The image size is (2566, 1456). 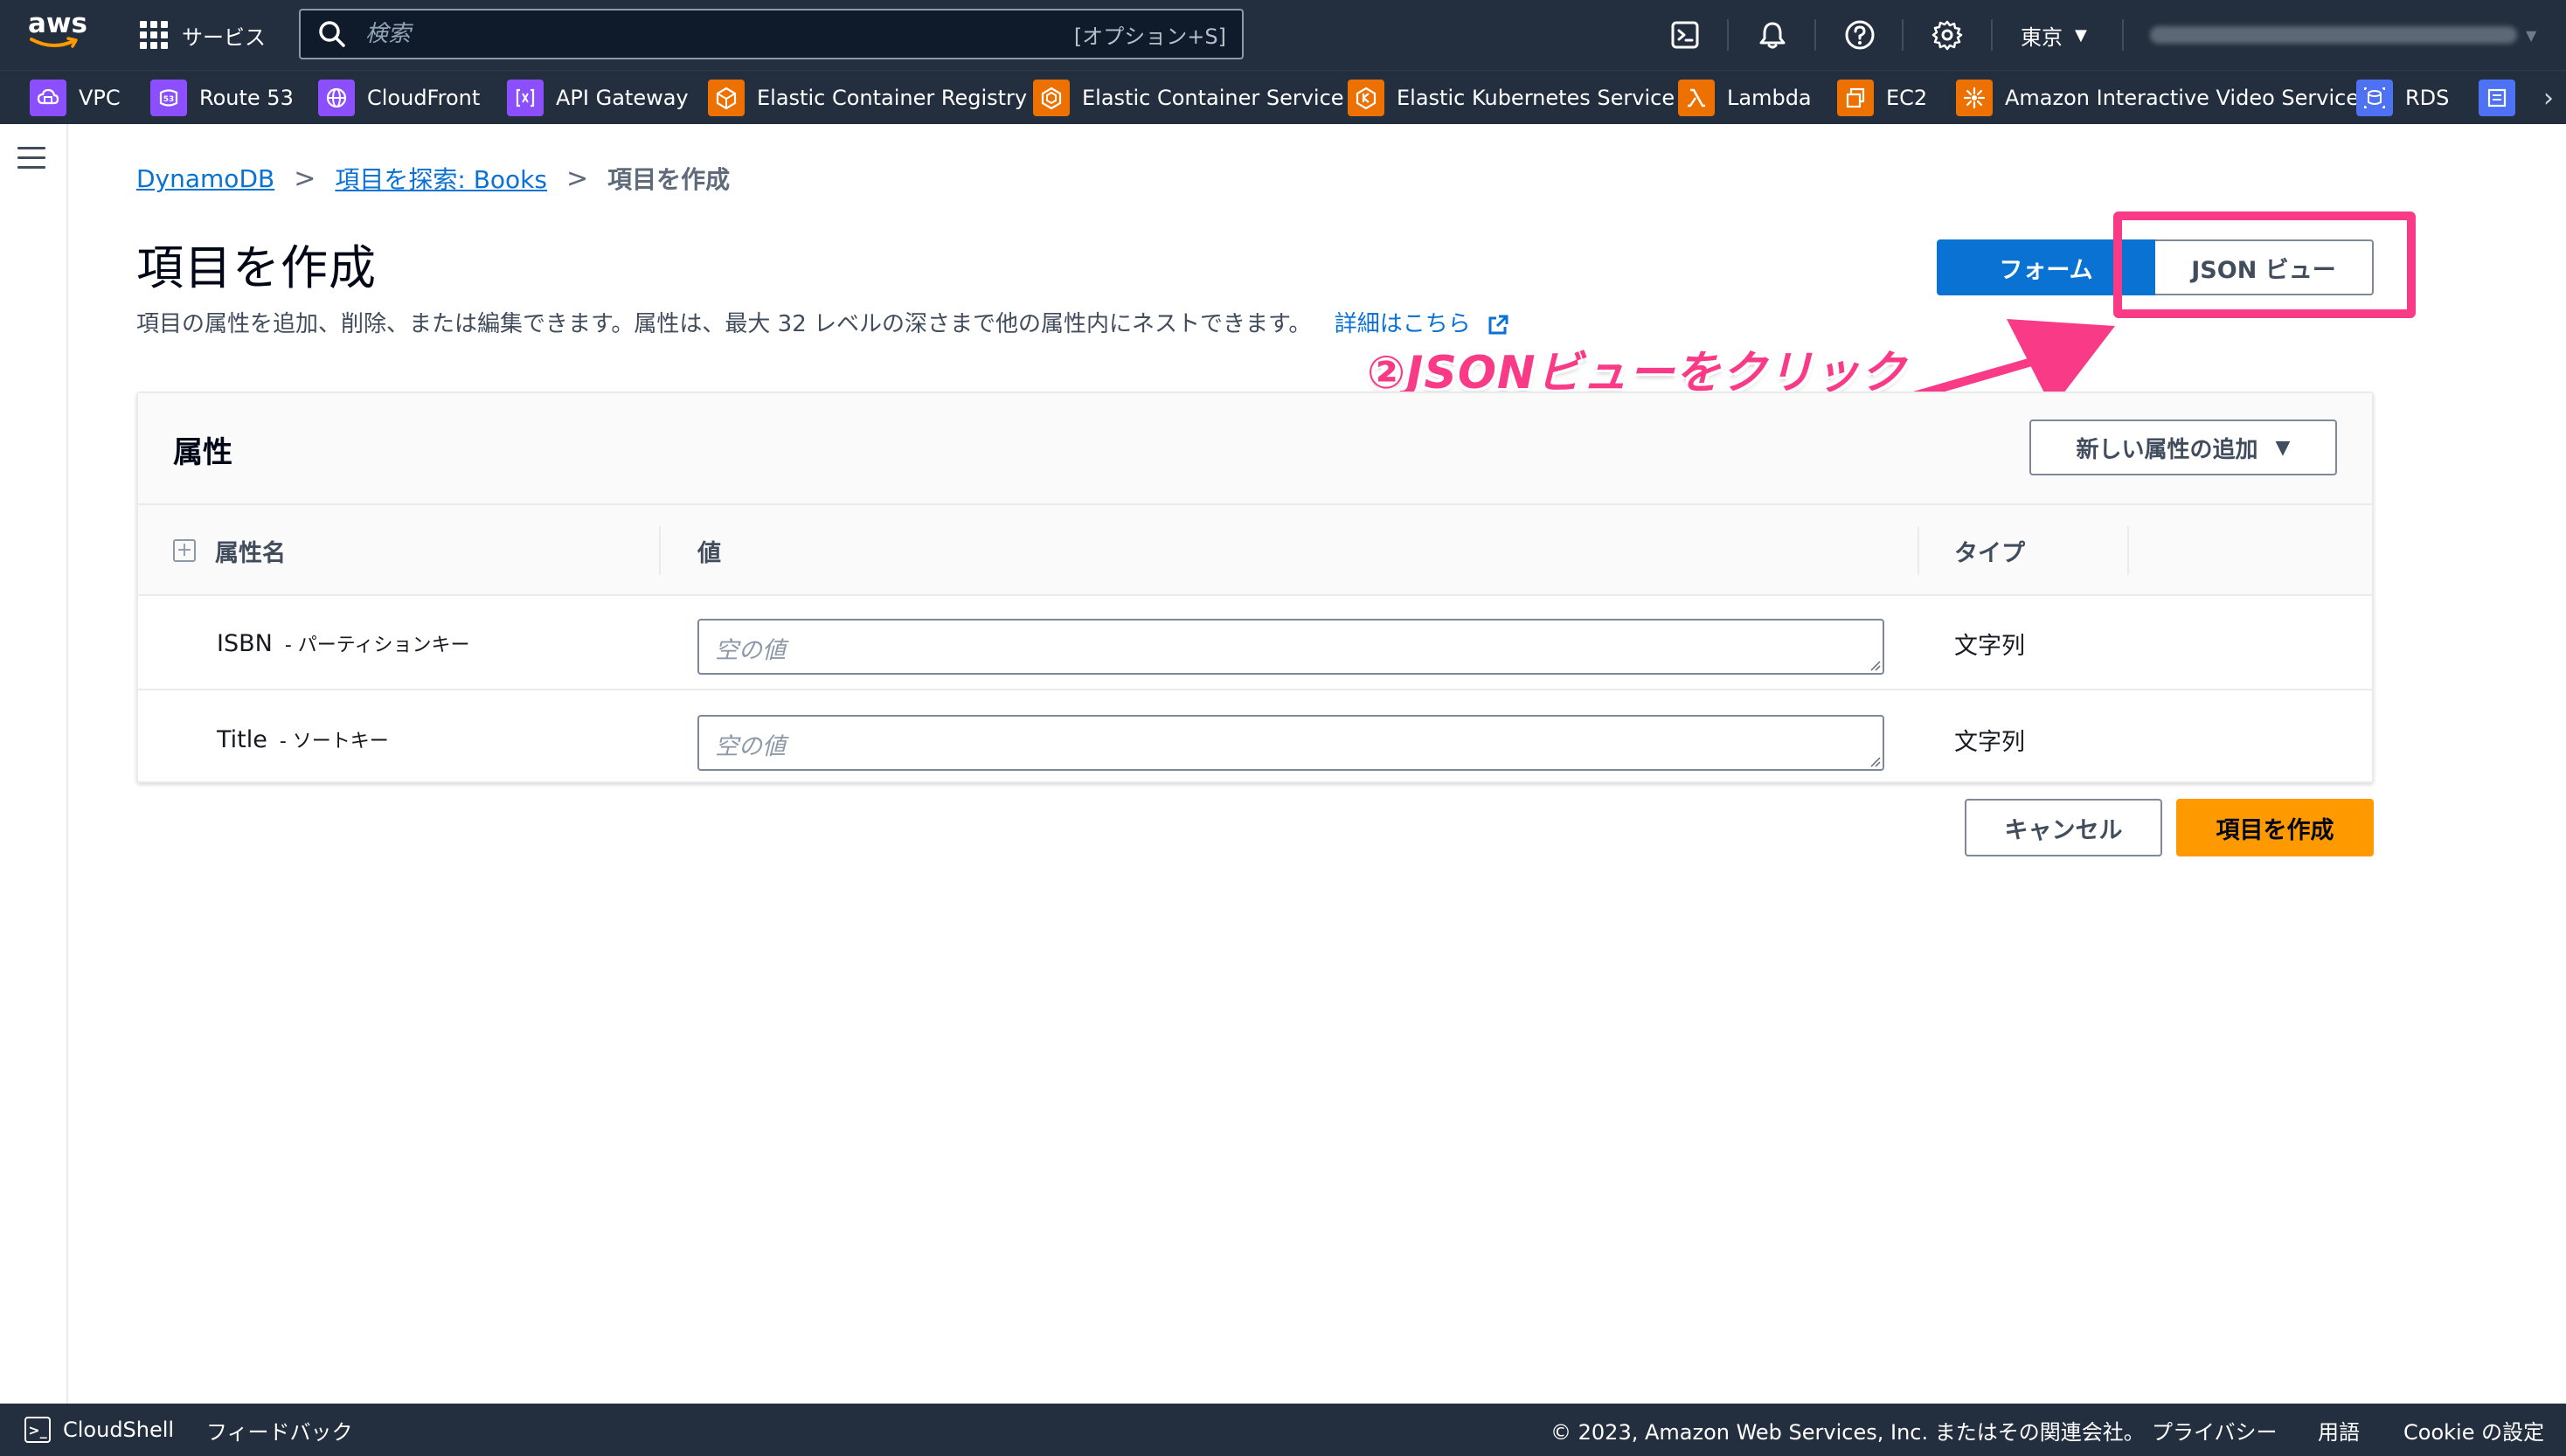 I want to click on create-item-button: 項目を作成, so click(x=2275, y=827).